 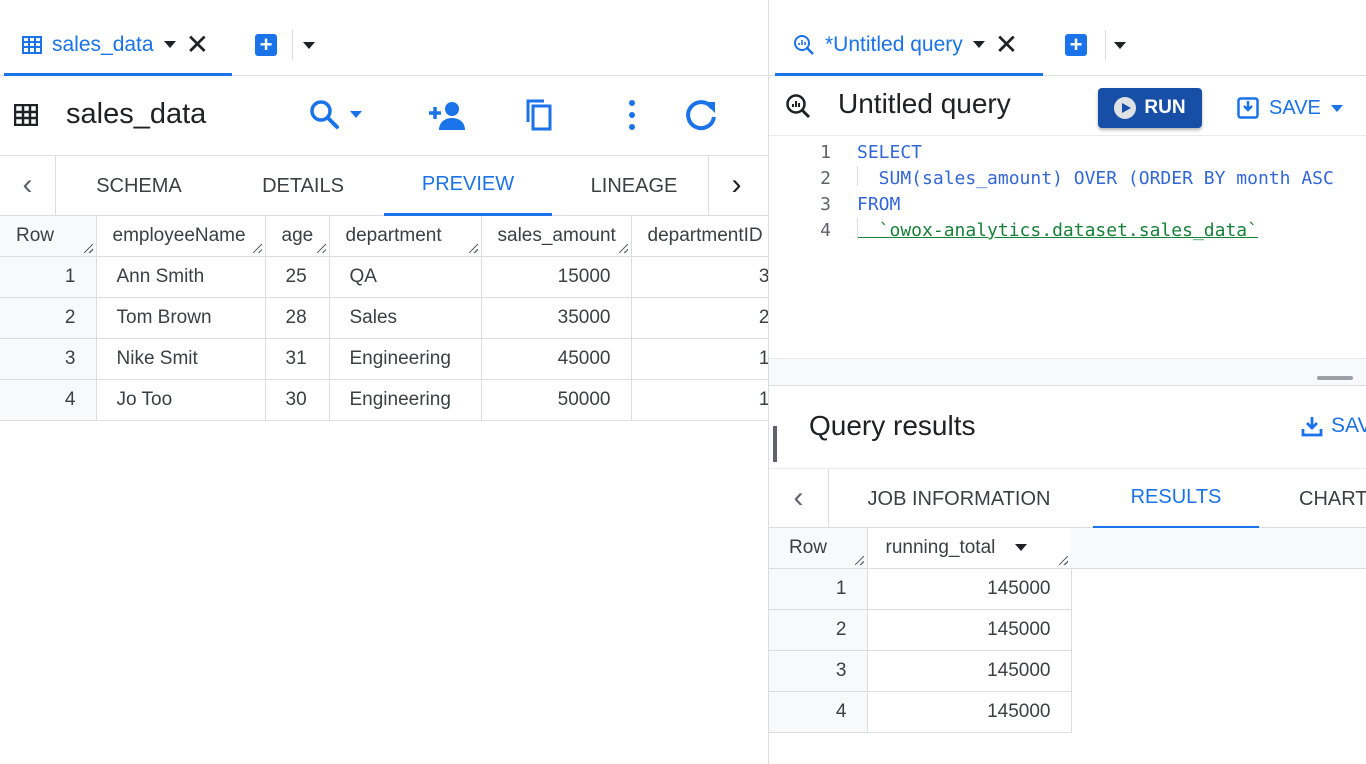 What do you see at coordinates (405, 236) in the screenshot?
I see `column-header: department` at bounding box center [405, 236].